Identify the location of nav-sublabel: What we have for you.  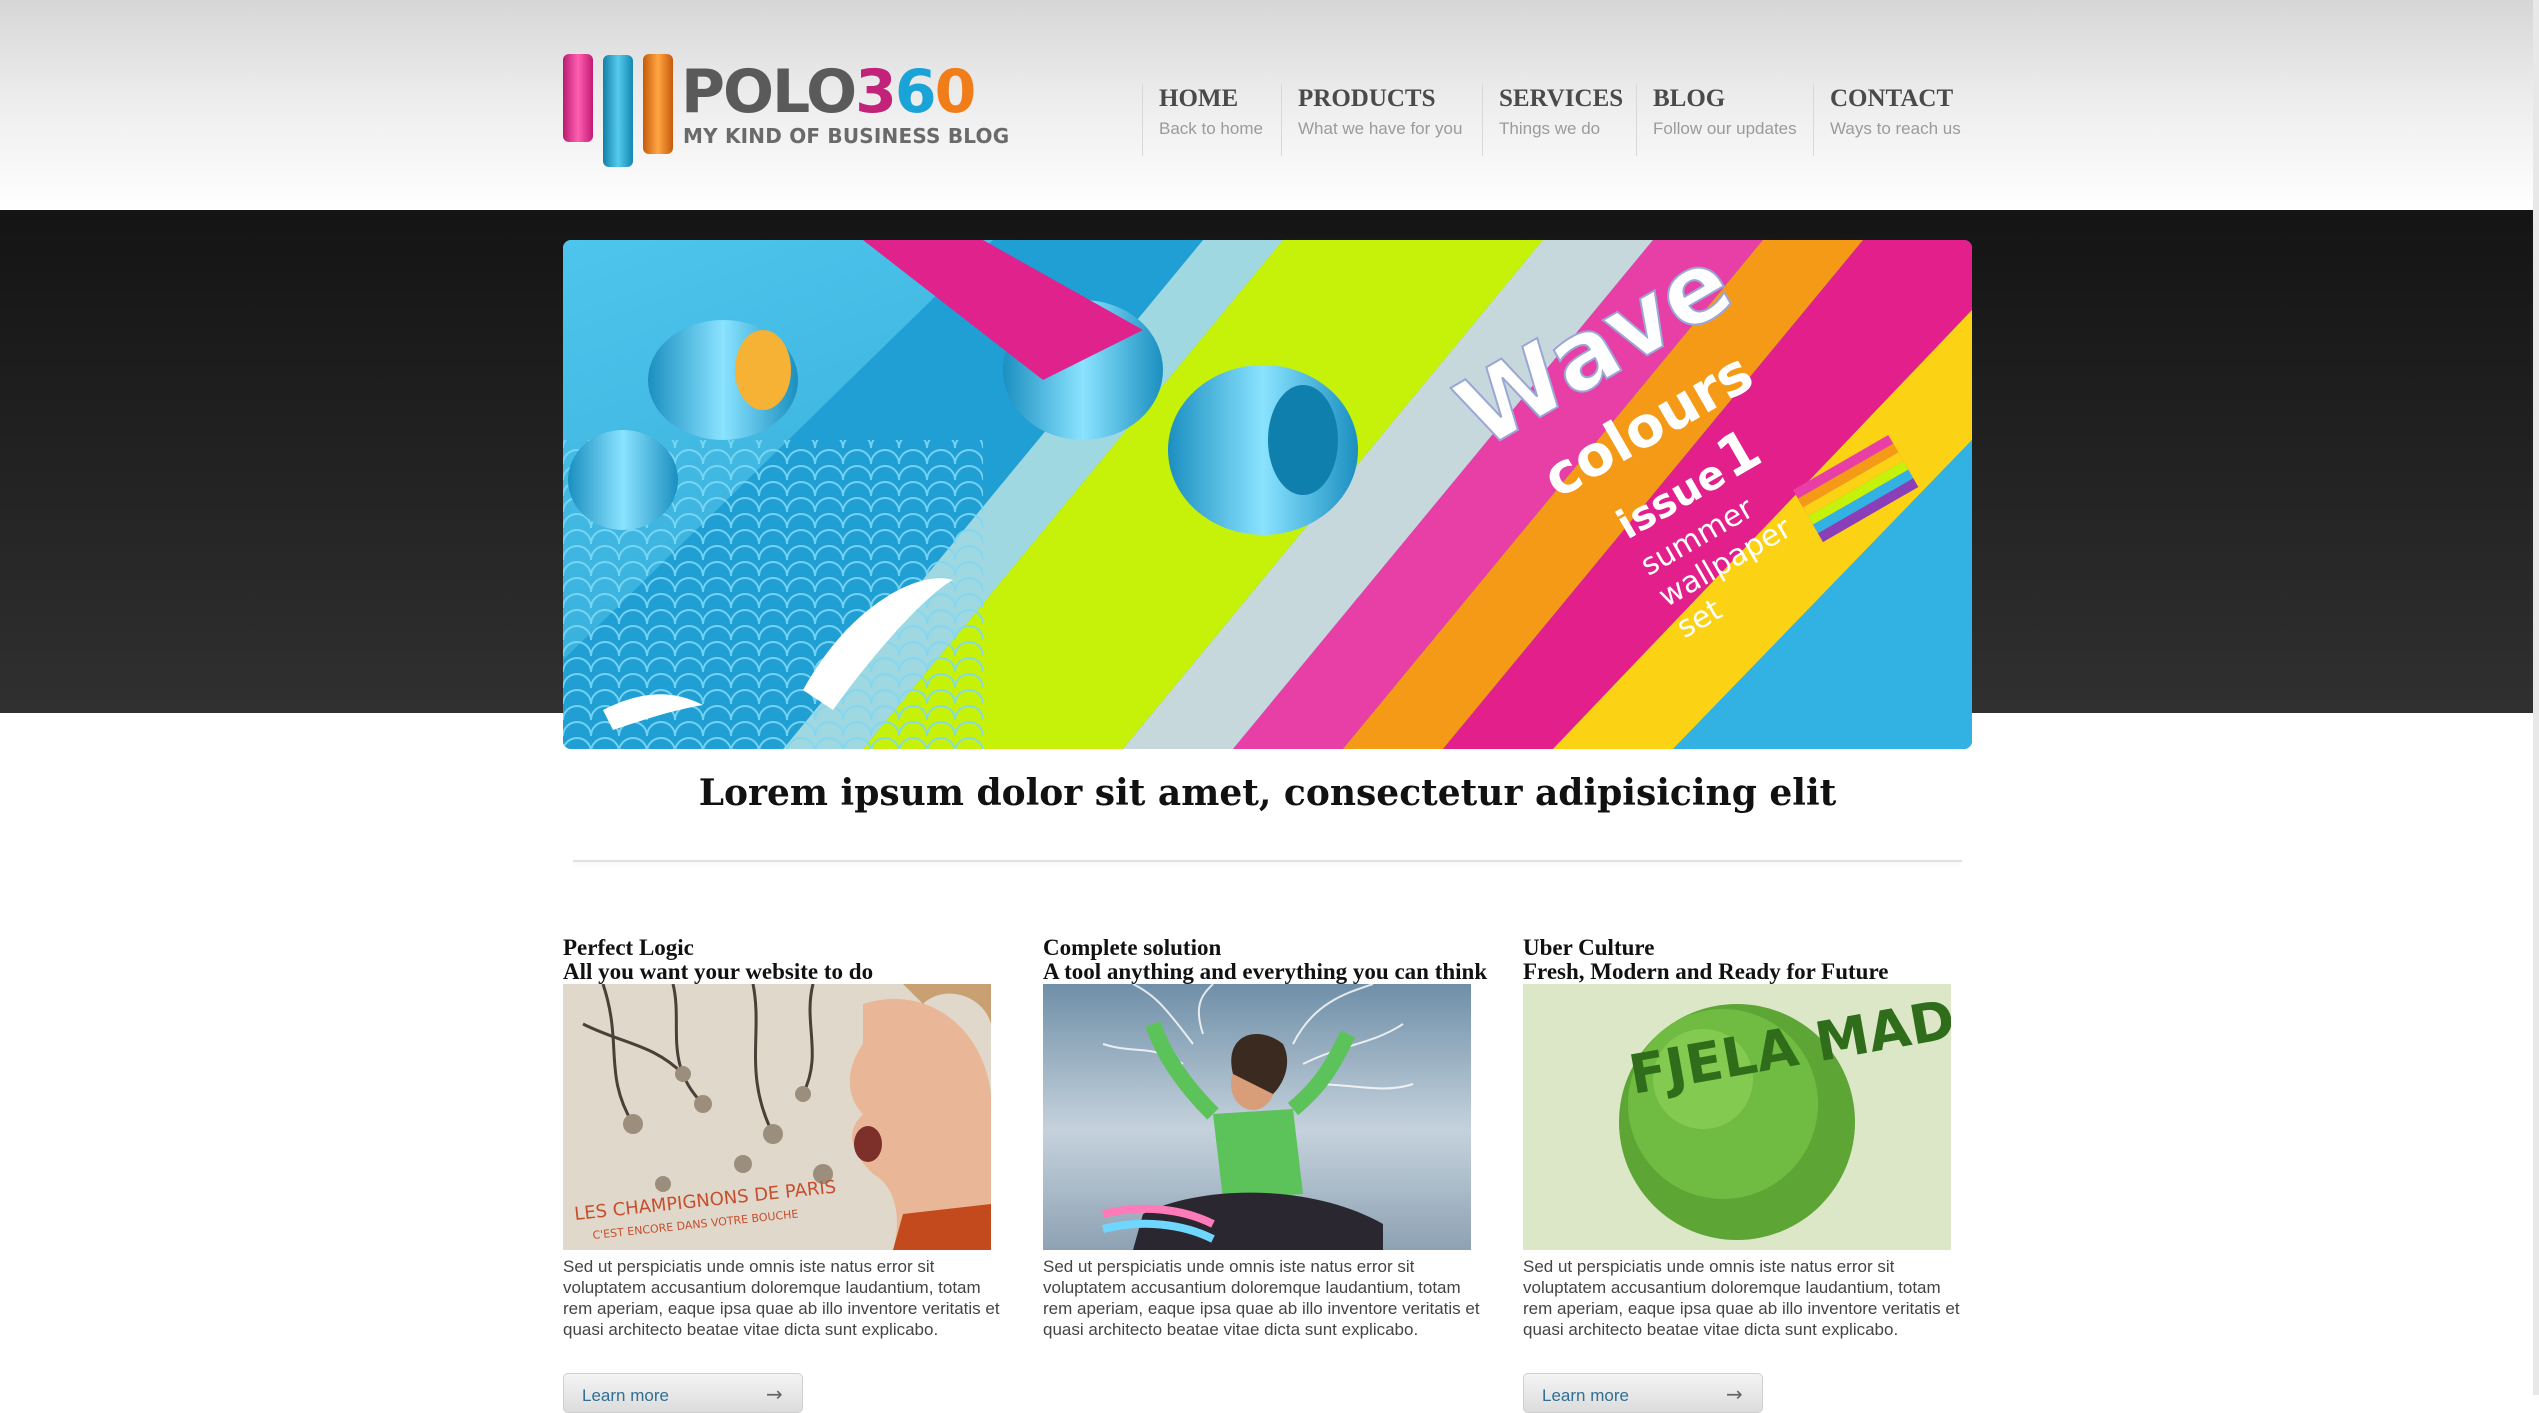
(1380, 128).